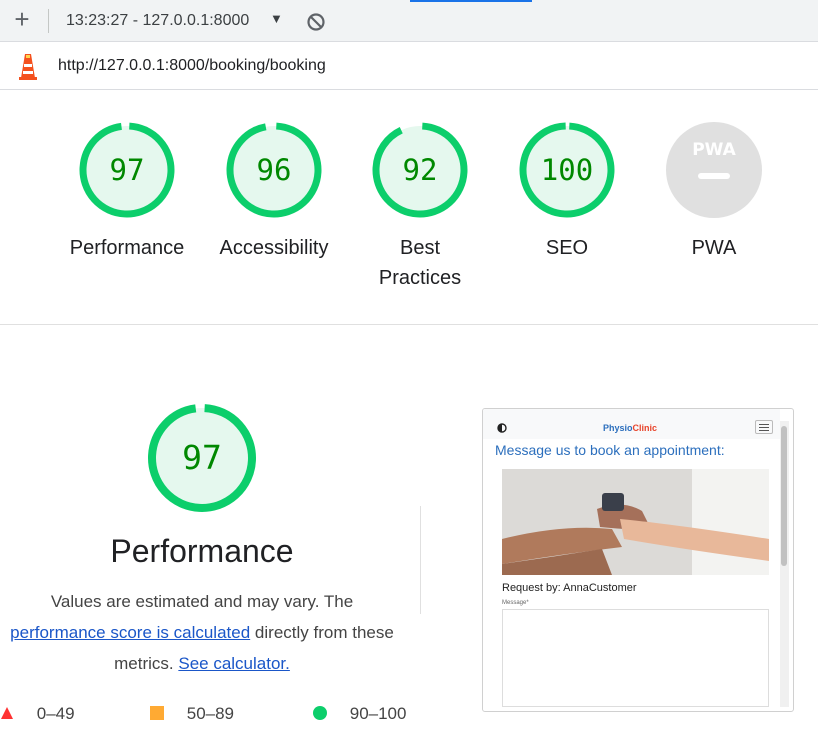 The width and height of the screenshot is (818, 735). I want to click on see-calculator-link: See calculator., so click(234, 663).